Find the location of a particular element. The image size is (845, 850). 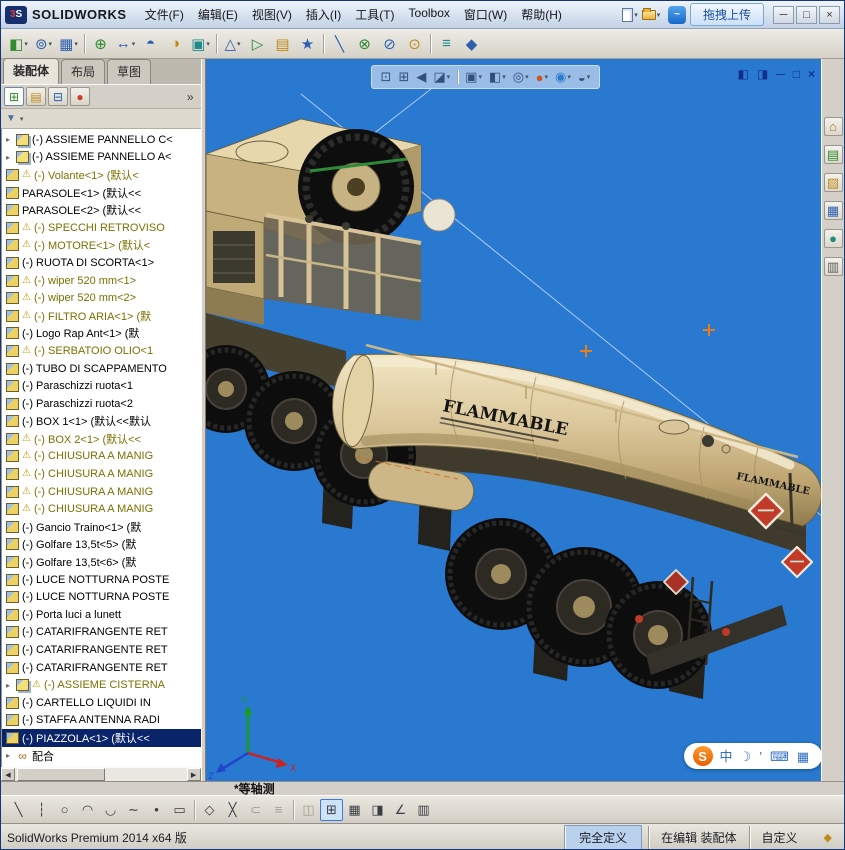

feature-tree-item: ▸ ⚠ (-) Volante<1> (默认< is located at coordinates (101, 175).